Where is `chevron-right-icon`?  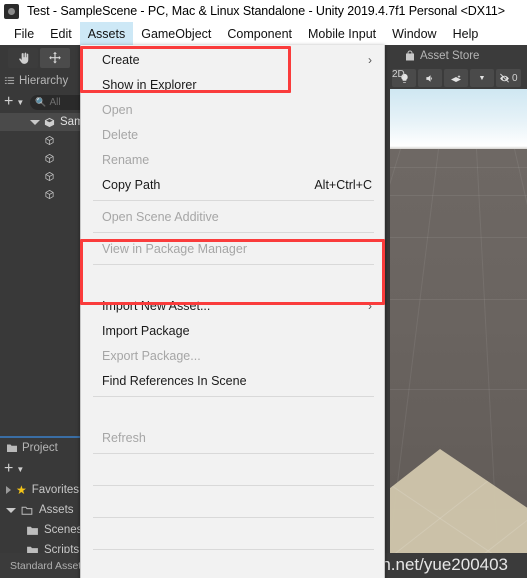
chevron-right-icon is located at coordinates (8, 490).